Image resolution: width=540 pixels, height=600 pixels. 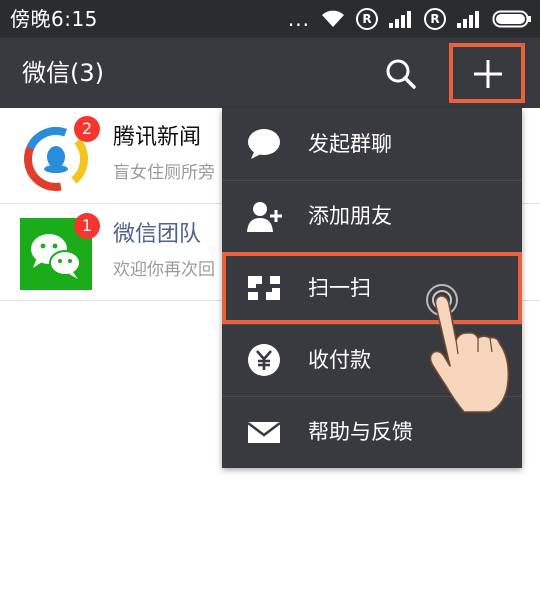 I want to click on menu-item-label: 添加朋友, so click(x=350, y=216).